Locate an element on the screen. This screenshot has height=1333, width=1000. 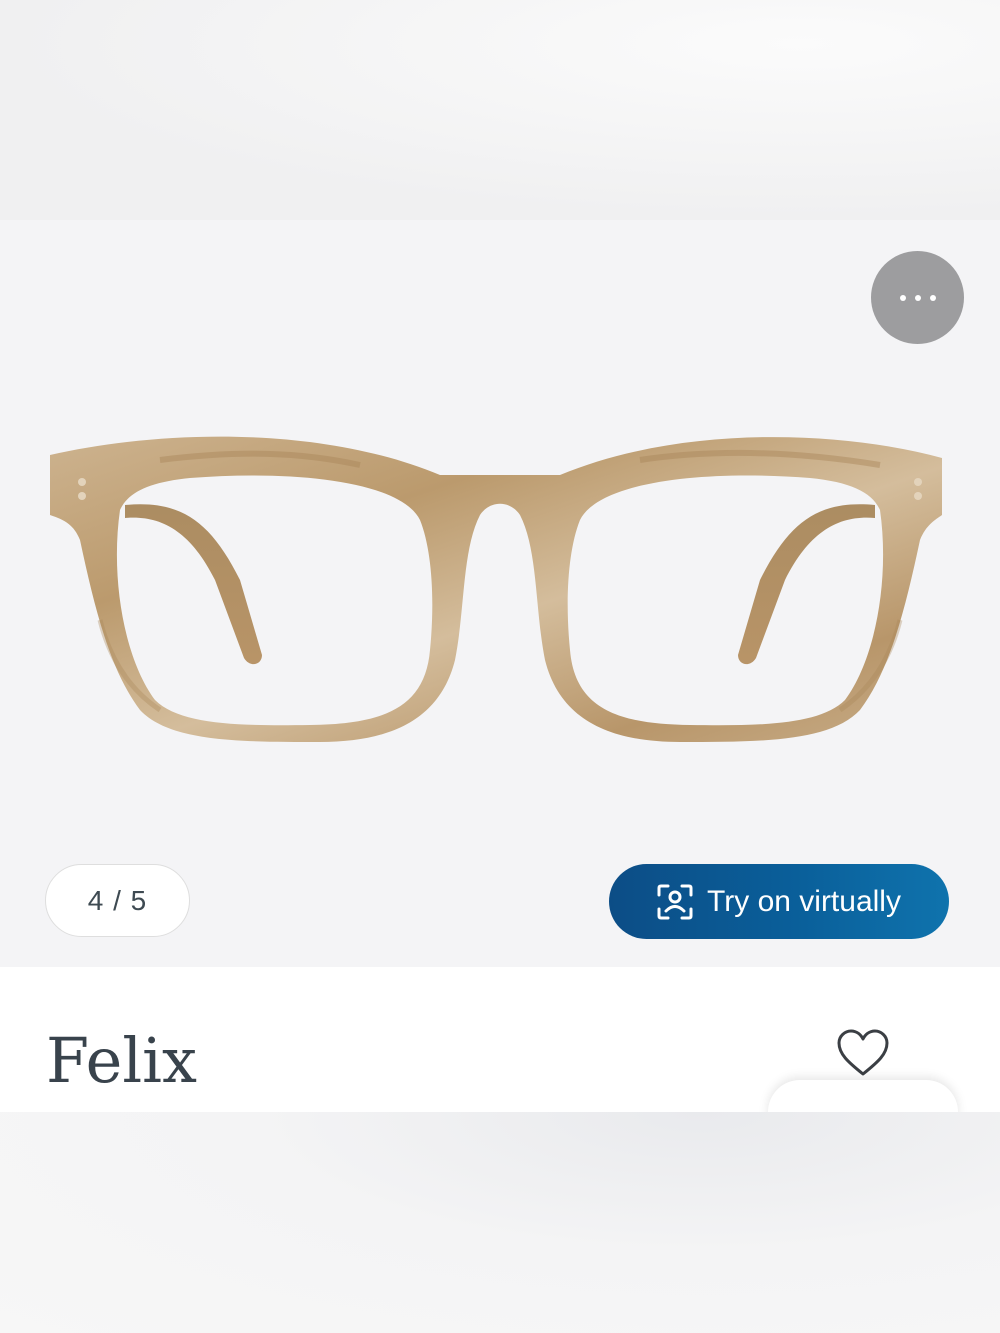
heart-outline-icon is located at coordinates (863, 1053).